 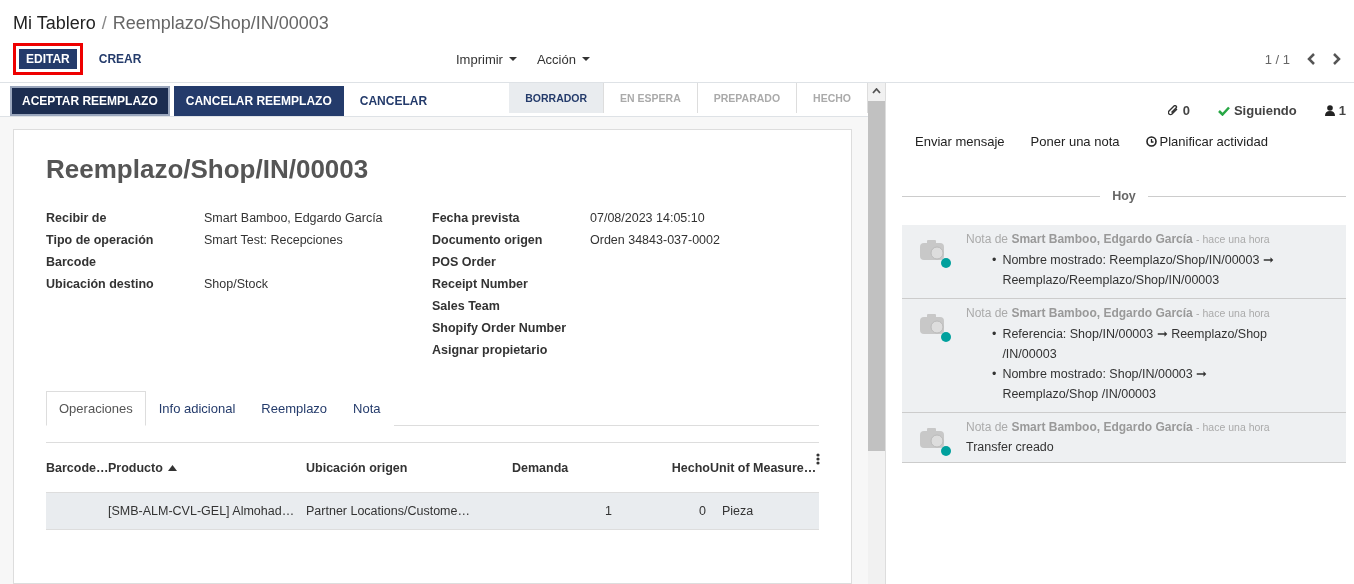 I want to click on next-icon, so click(x=1337, y=59).